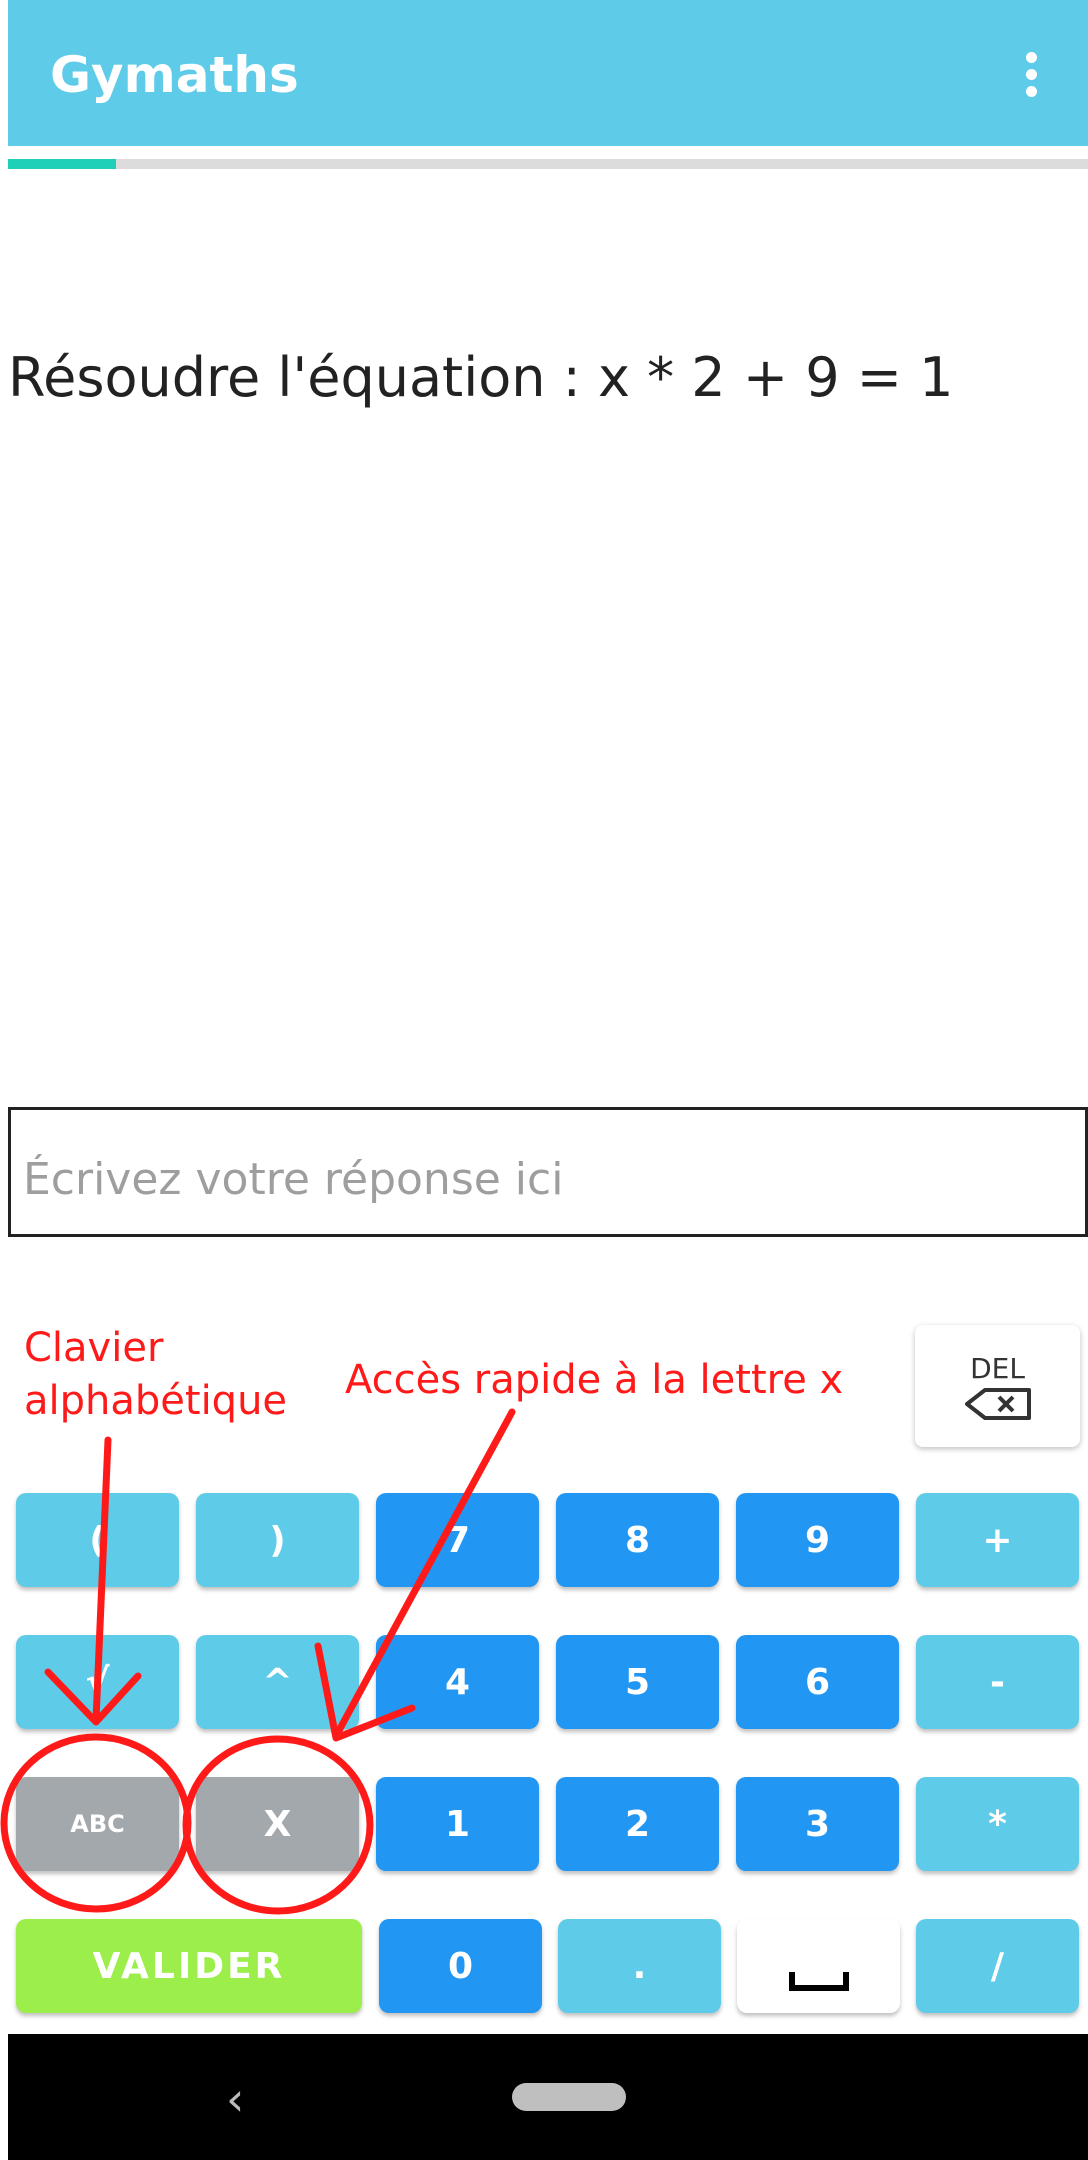 Image resolution: width=1088 pixels, height=2160 pixels. I want to click on key-5: 5, so click(637, 1682).